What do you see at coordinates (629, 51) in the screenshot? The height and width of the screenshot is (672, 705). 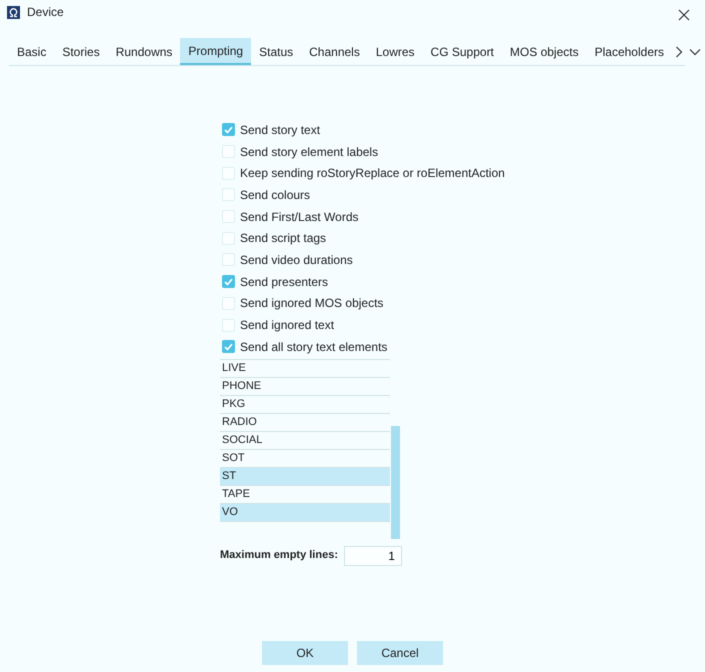 I see `tab: Placeholders` at bounding box center [629, 51].